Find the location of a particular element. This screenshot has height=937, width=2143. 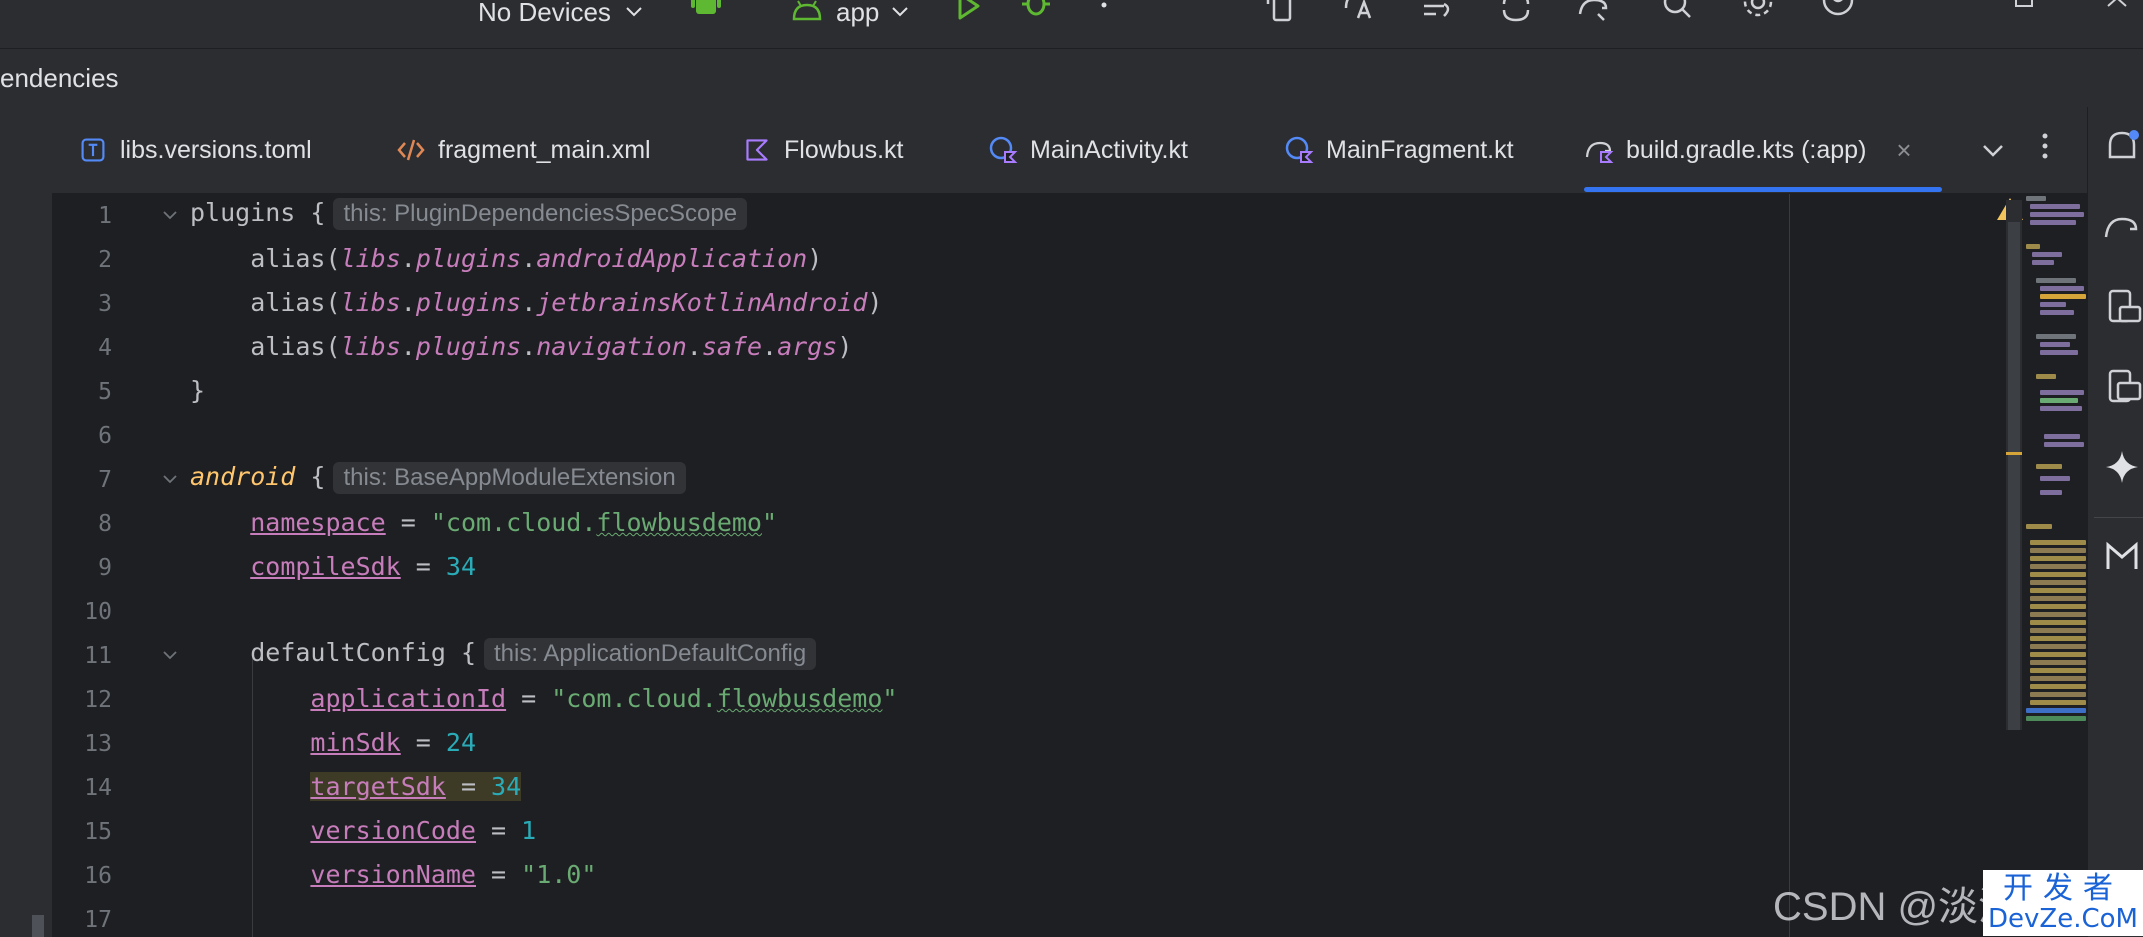

debug-icon is located at coordinates (1036, 15).